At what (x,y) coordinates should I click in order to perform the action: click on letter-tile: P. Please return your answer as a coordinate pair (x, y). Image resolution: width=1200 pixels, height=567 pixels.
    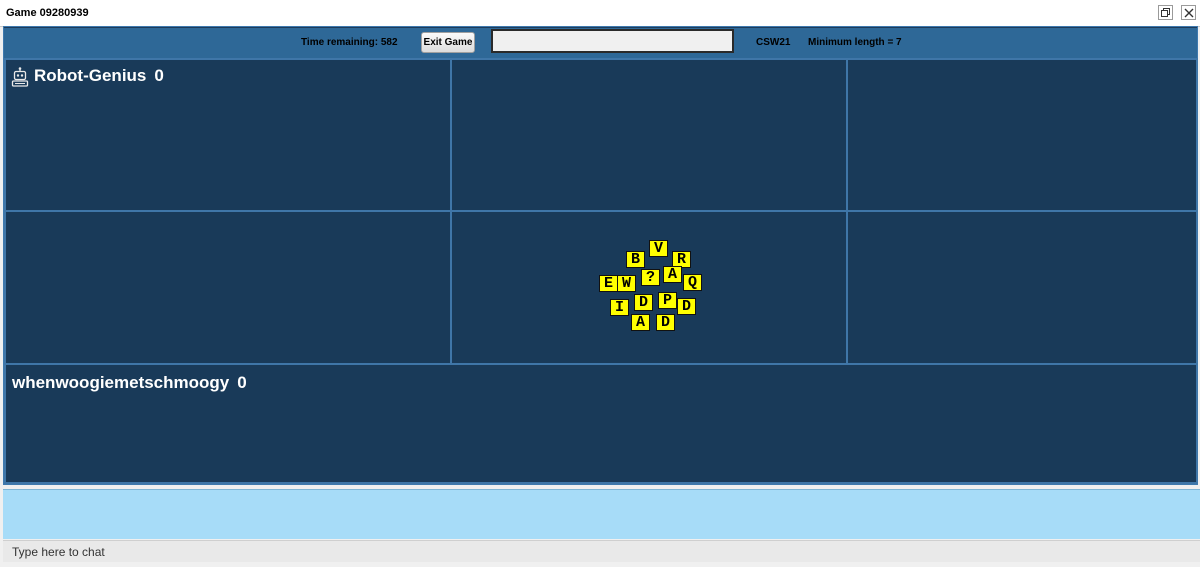
    Looking at the image, I should click on (667, 300).